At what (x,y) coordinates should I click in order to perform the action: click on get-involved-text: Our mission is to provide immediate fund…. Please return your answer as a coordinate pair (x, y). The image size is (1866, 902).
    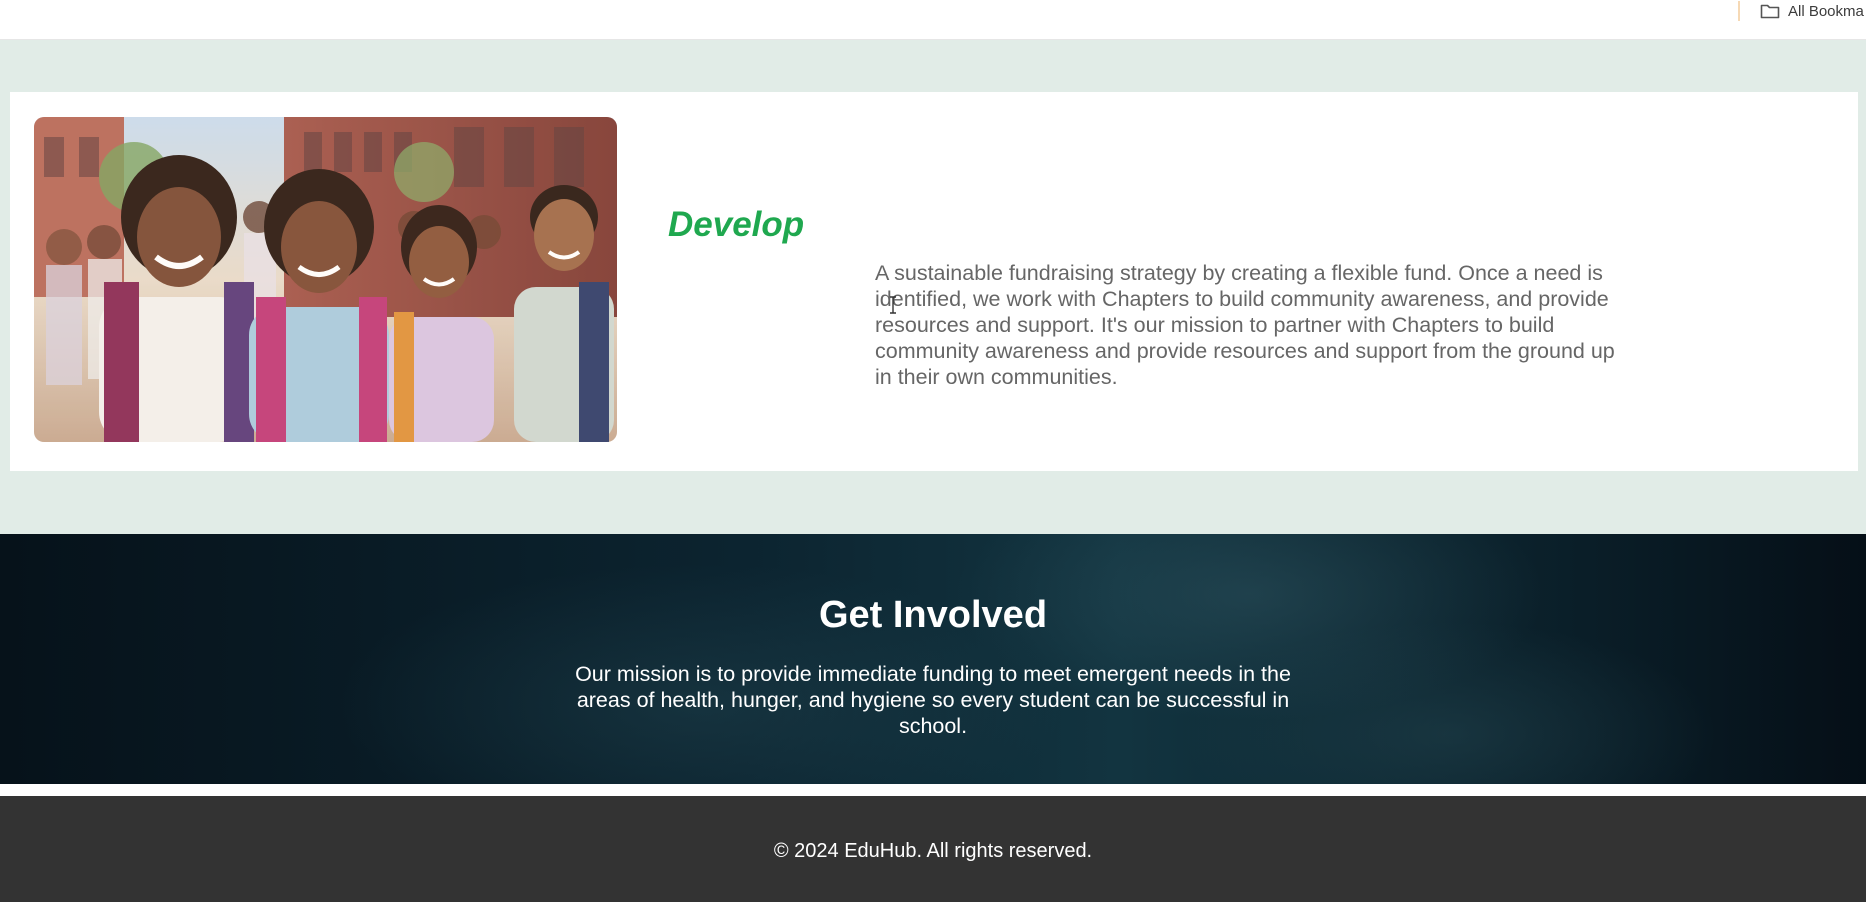
    Looking at the image, I should click on (933, 700).